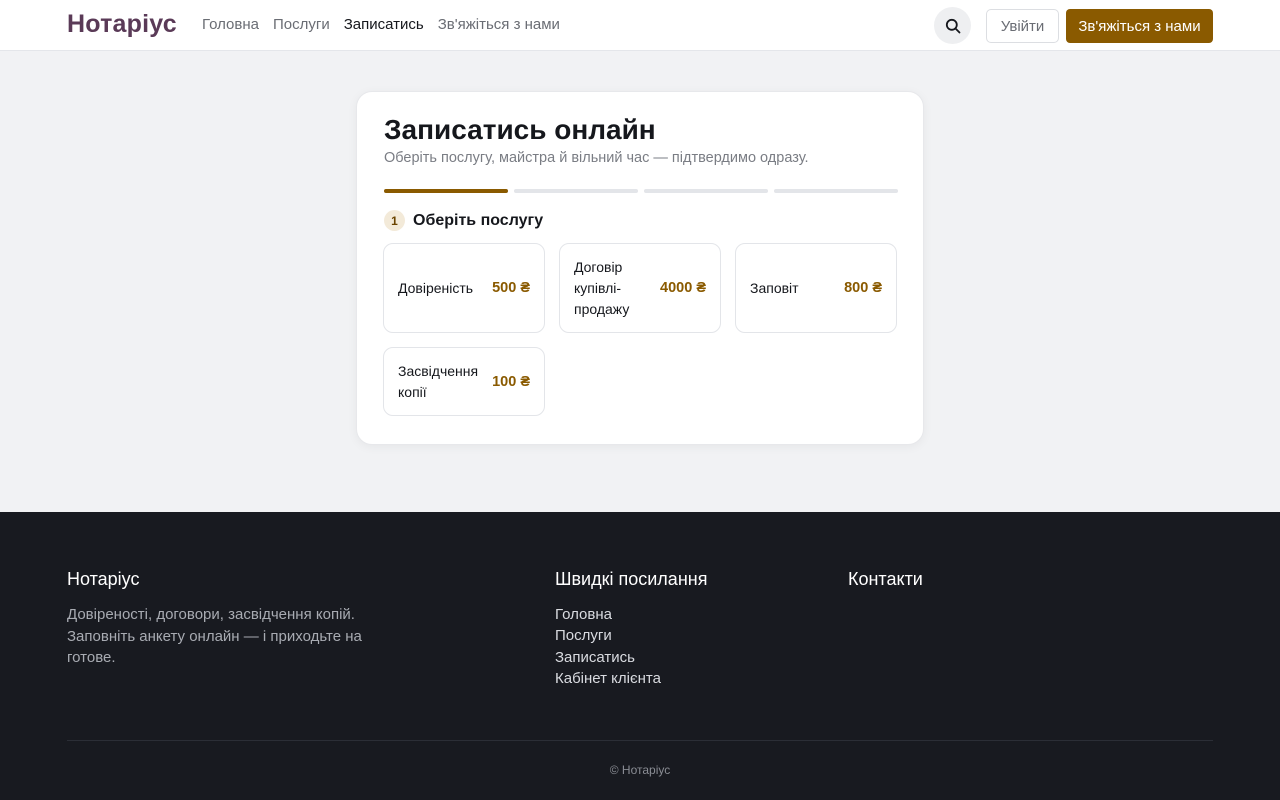 The width and height of the screenshot is (1280, 800). Describe the element at coordinates (1022, 26) in the screenshot. I see `login-button: Увійти` at that location.